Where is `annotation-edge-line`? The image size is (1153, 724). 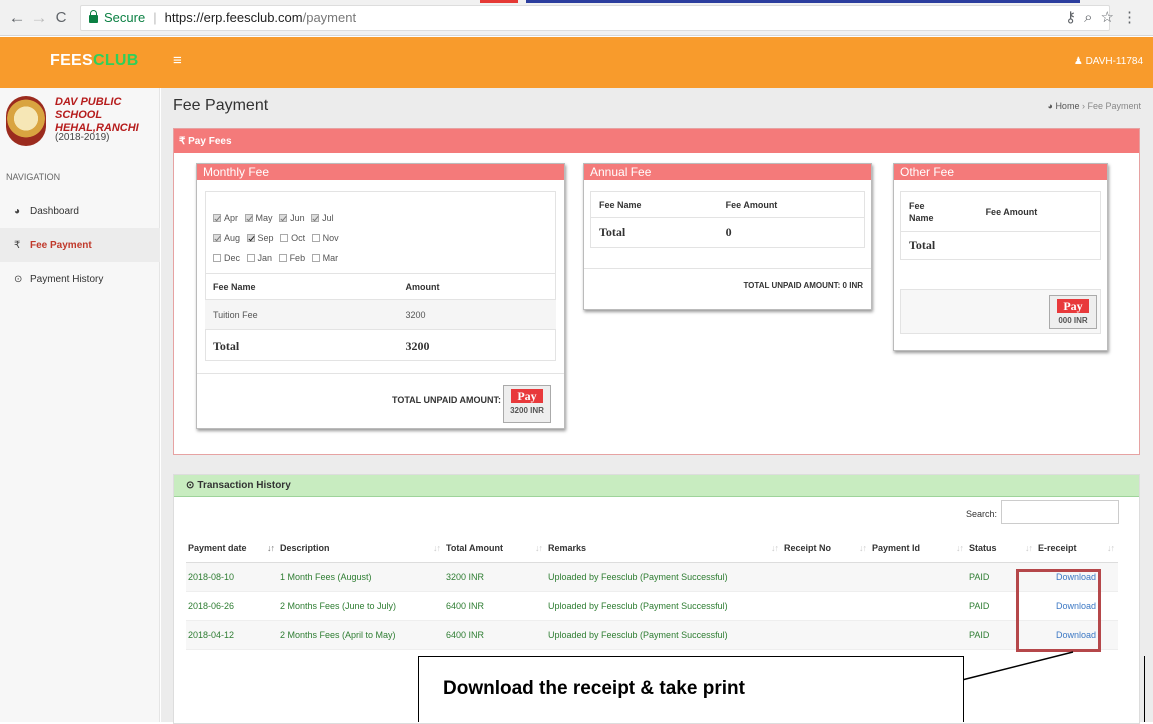 annotation-edge-line is located at coordinates (1144, 689).